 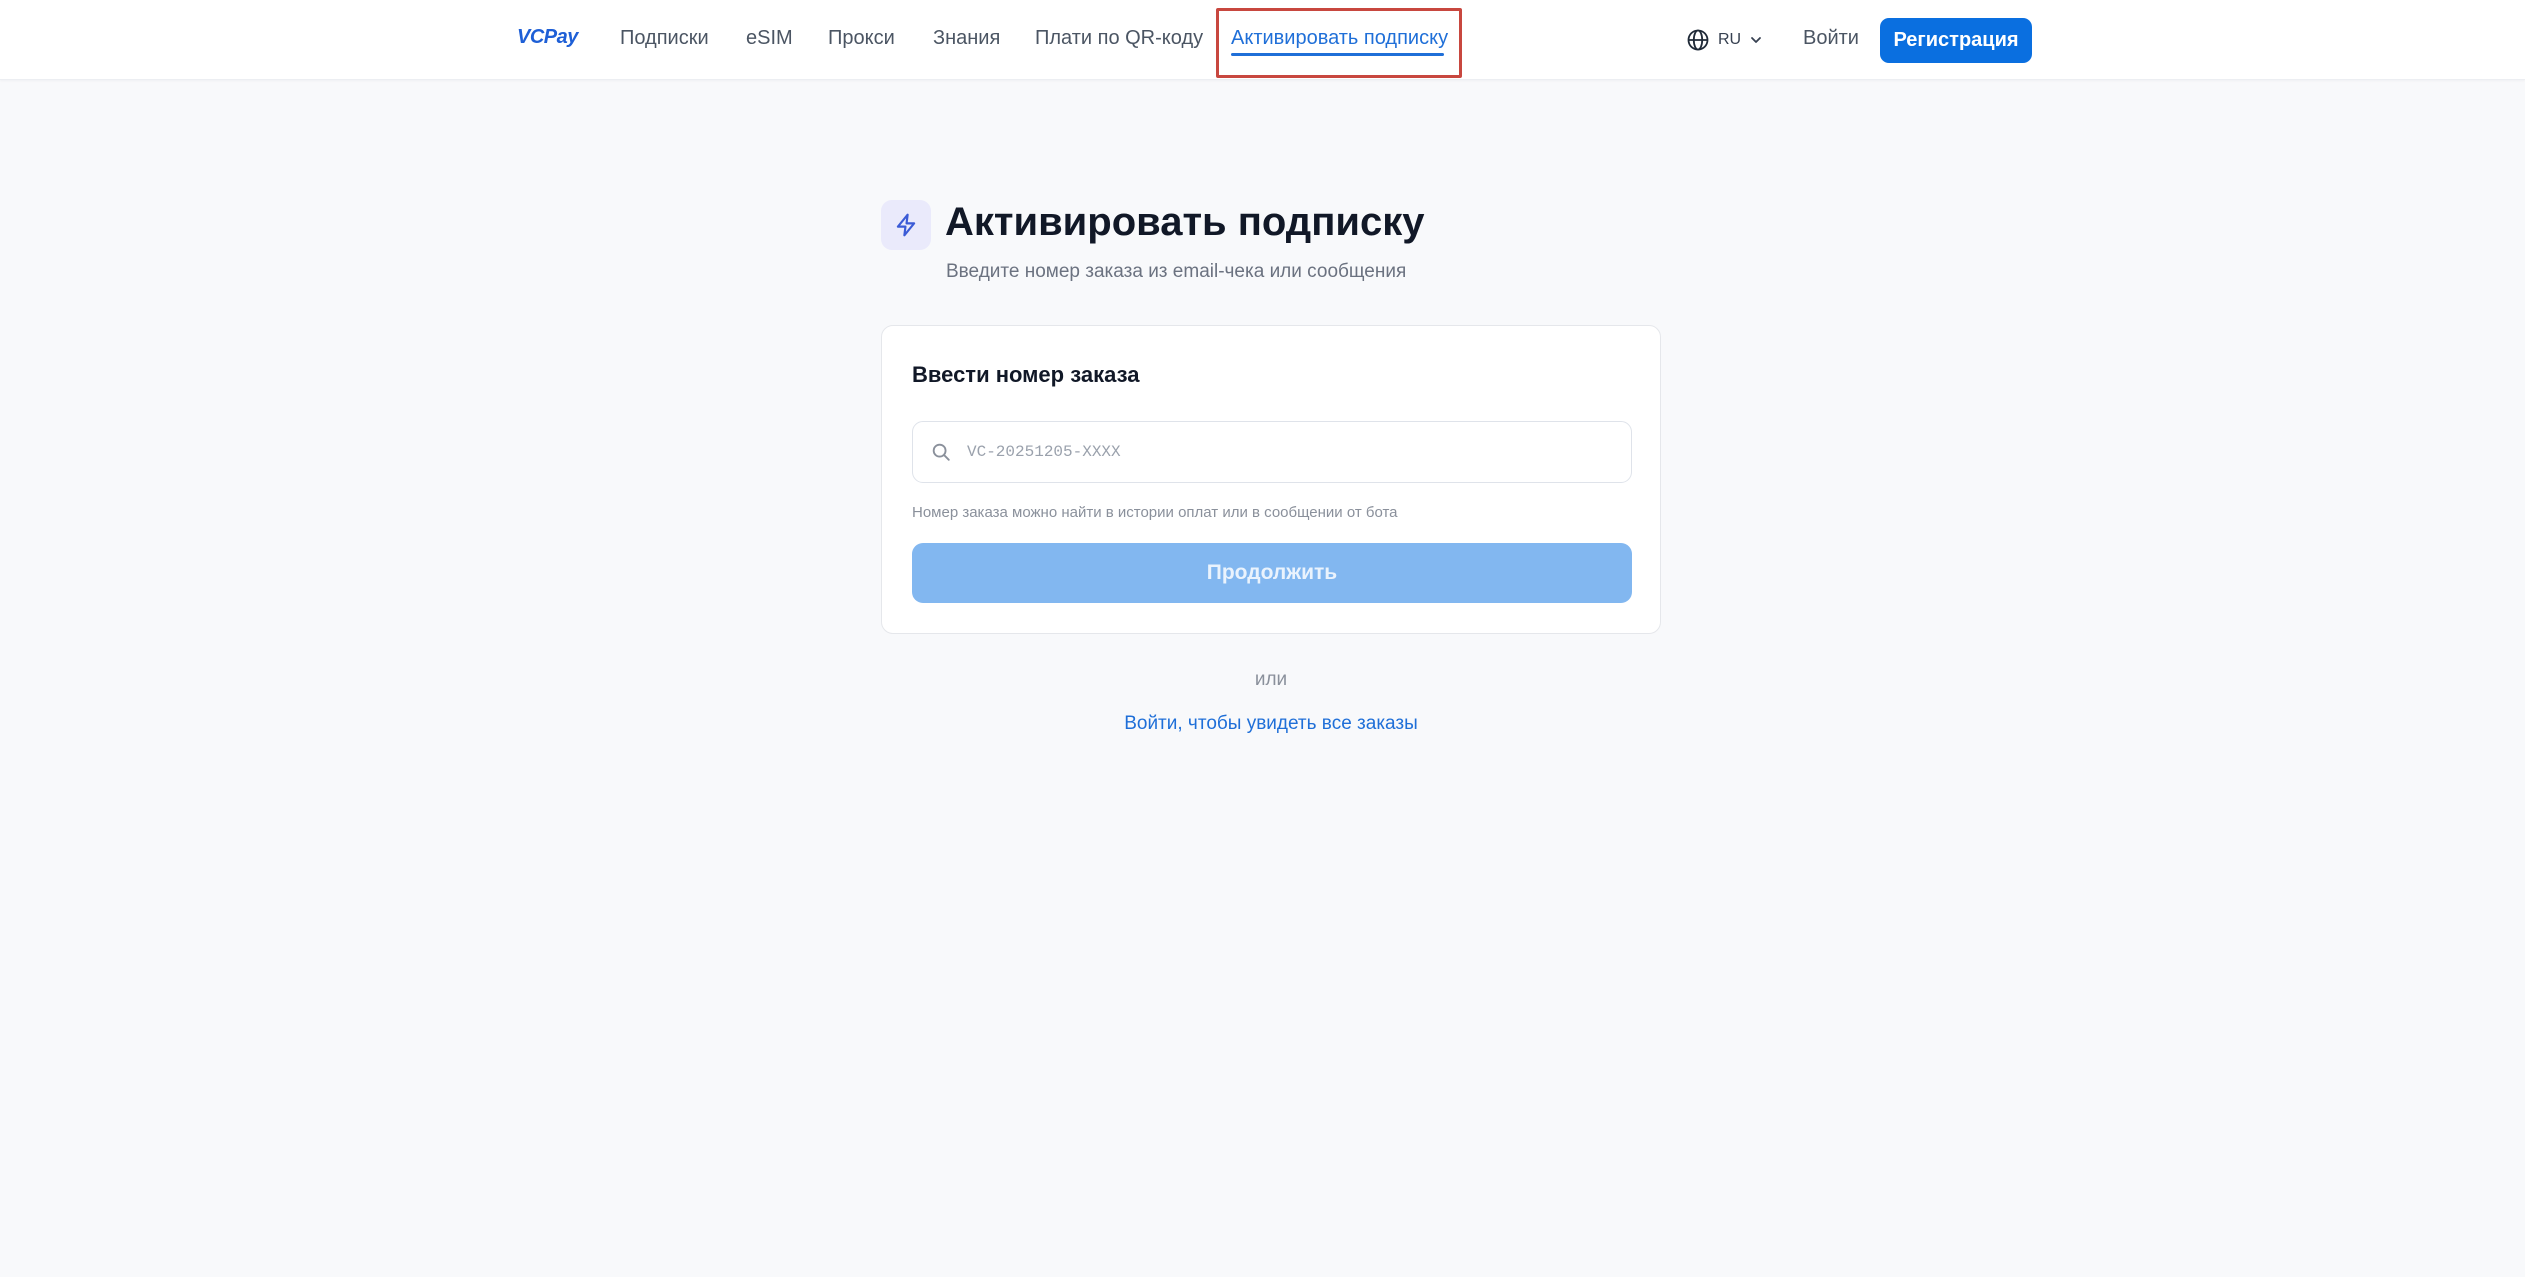 I want to click on page-title: Активировать подписку, so click(x=1185, y=222).